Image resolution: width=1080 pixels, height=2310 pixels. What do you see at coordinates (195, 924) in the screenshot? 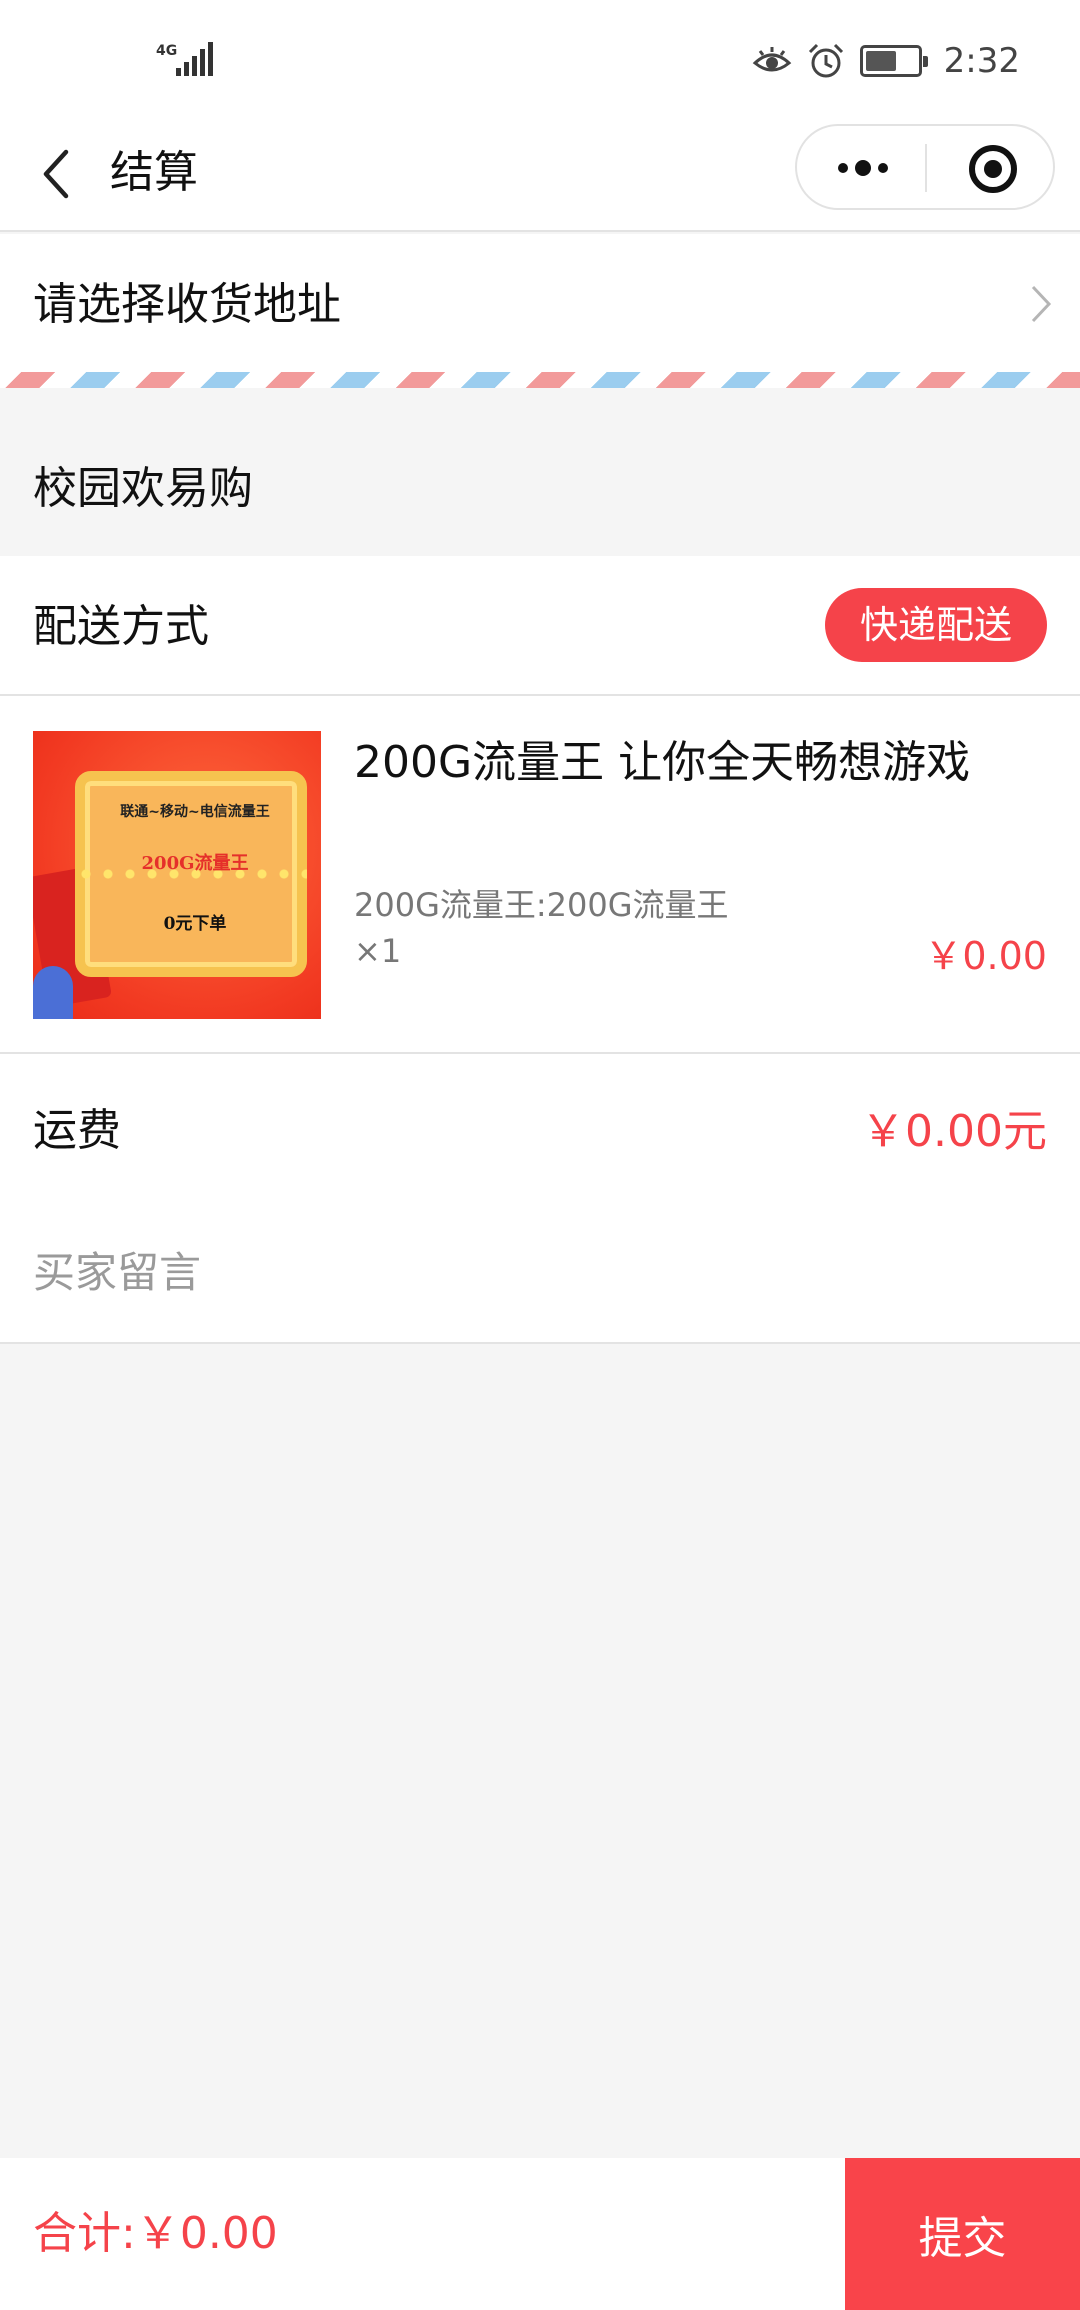
I see `product-image-tagline: 0元下单` at bounding box center [195, 924].